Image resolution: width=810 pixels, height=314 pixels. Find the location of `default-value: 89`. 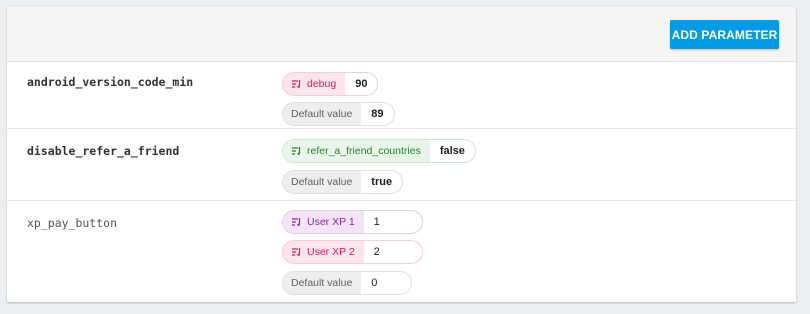

default-value: 89 is located at coordinates (377, 114).